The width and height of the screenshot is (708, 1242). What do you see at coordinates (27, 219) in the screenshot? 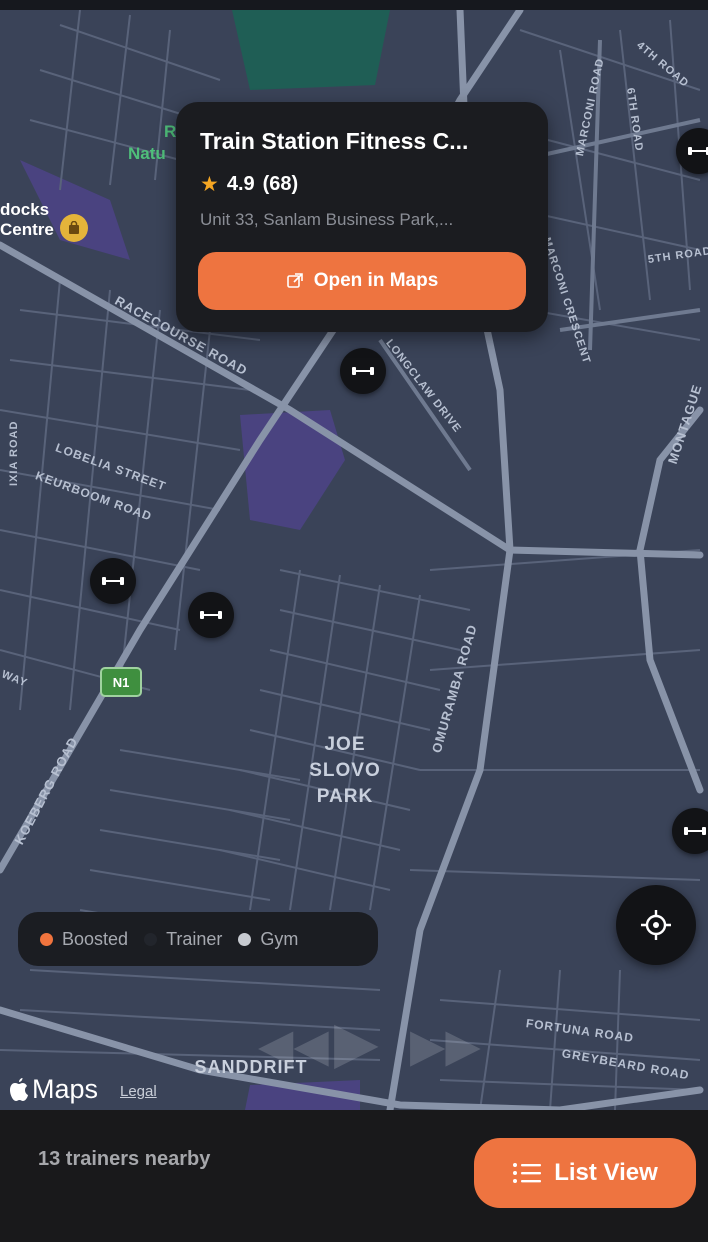
I see `mall-label: docks Centre` at bounding box center [27, 219].